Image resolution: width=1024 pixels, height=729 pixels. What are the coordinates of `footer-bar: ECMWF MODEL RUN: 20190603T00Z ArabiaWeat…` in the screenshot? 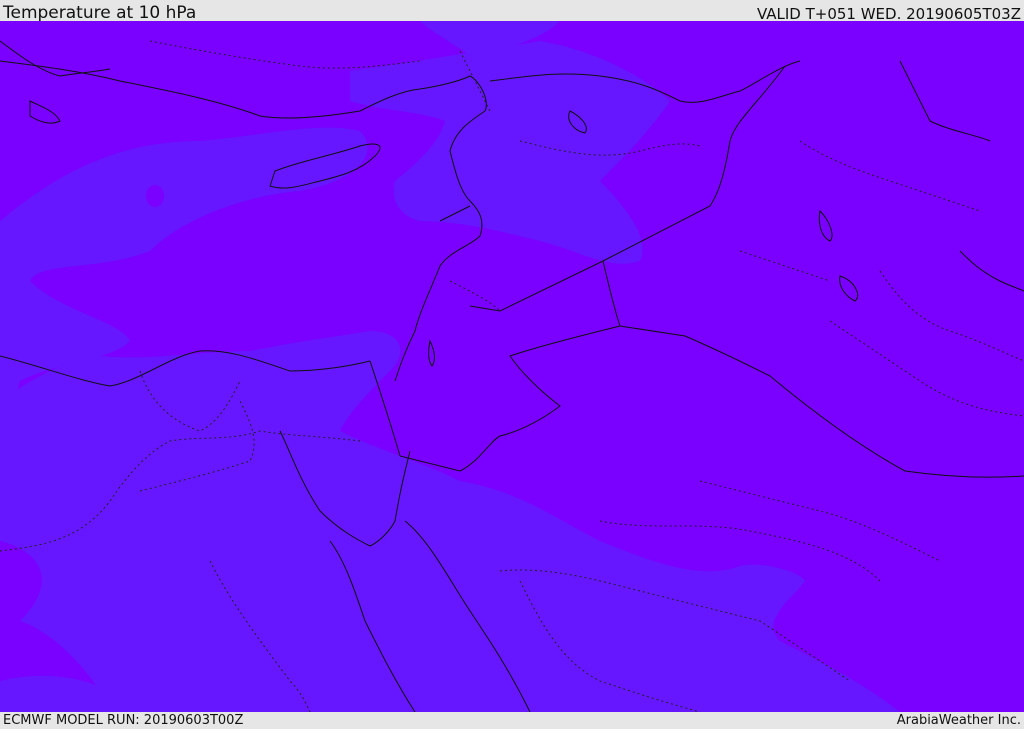 It's located at (512, 720).